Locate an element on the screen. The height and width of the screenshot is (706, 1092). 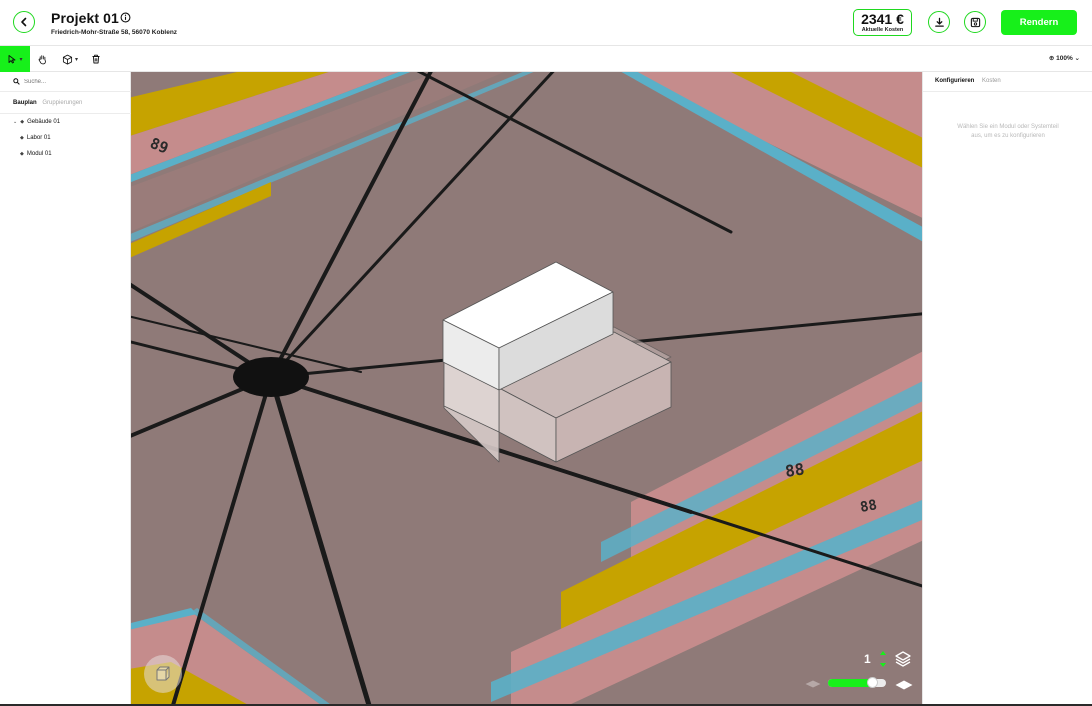
floor-stepper is located at coordinates (883, 659).